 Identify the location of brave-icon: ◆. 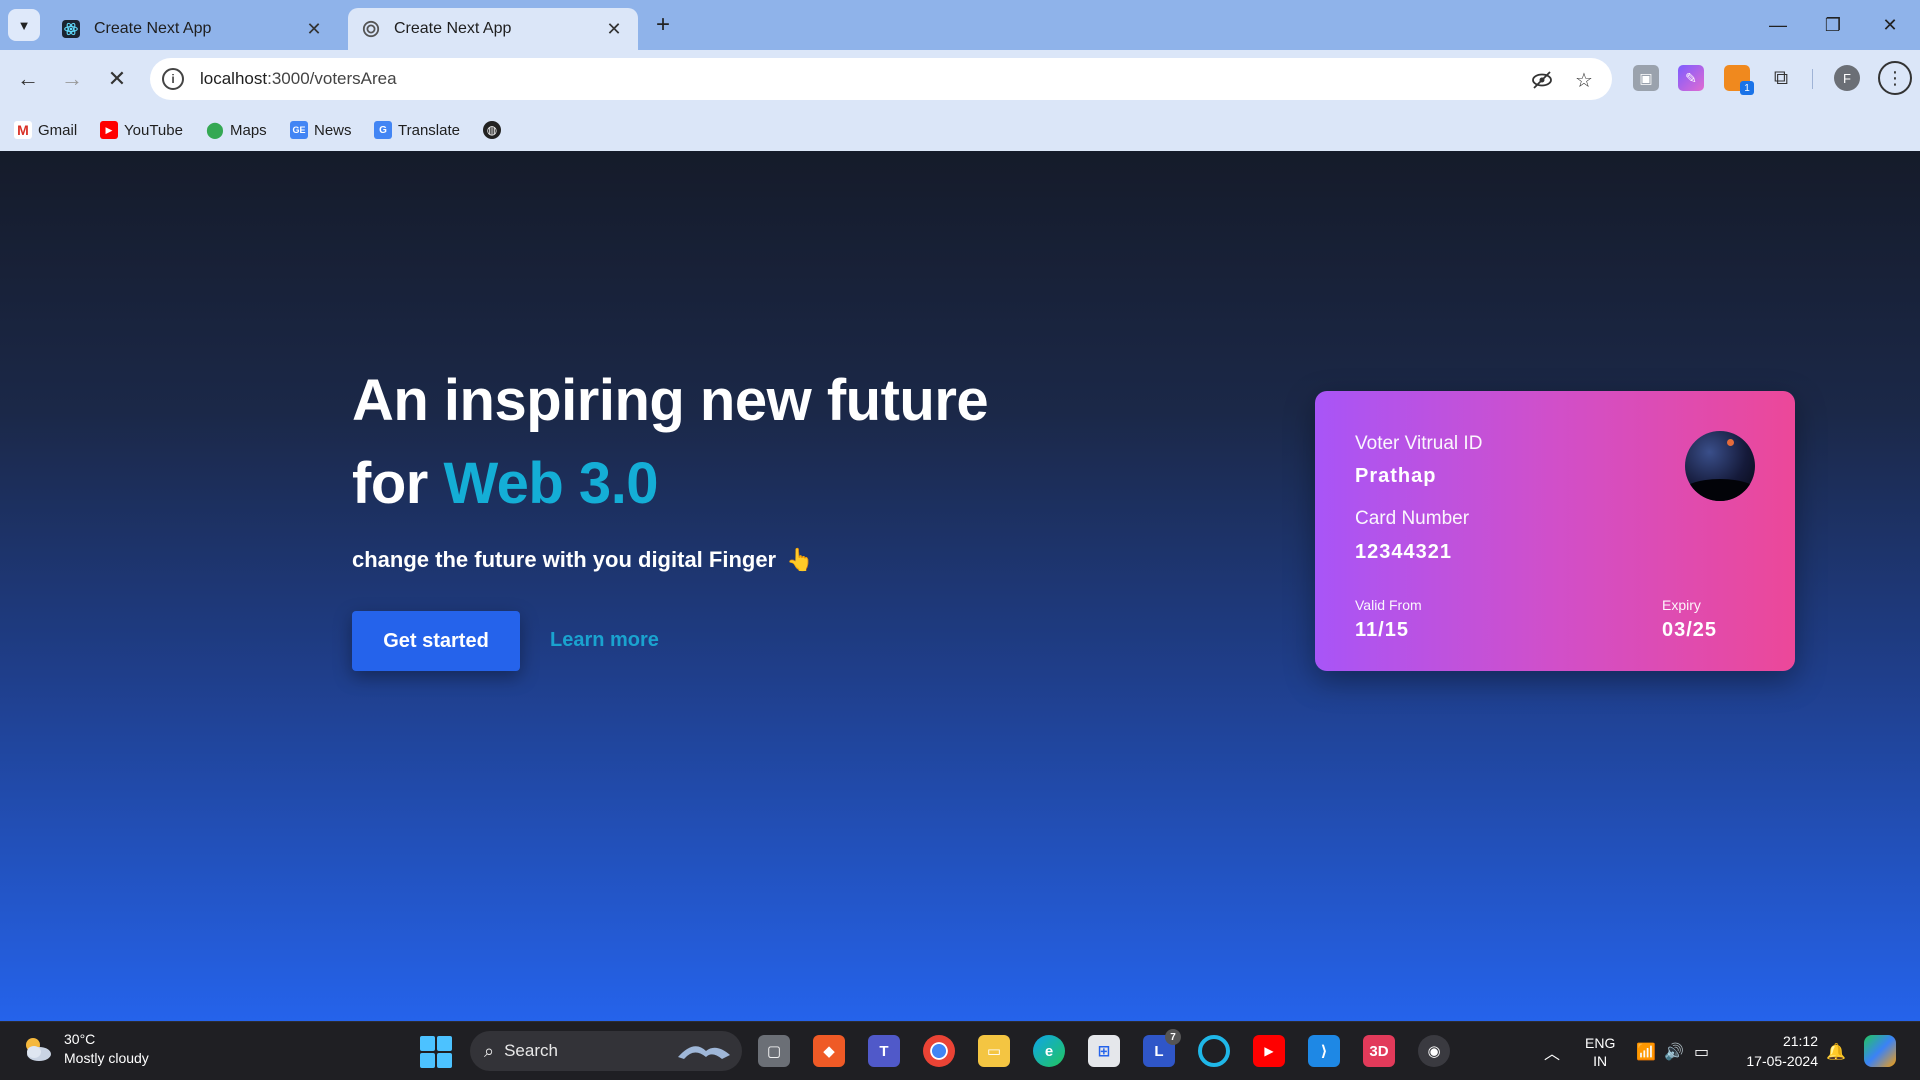
(829, 1051).